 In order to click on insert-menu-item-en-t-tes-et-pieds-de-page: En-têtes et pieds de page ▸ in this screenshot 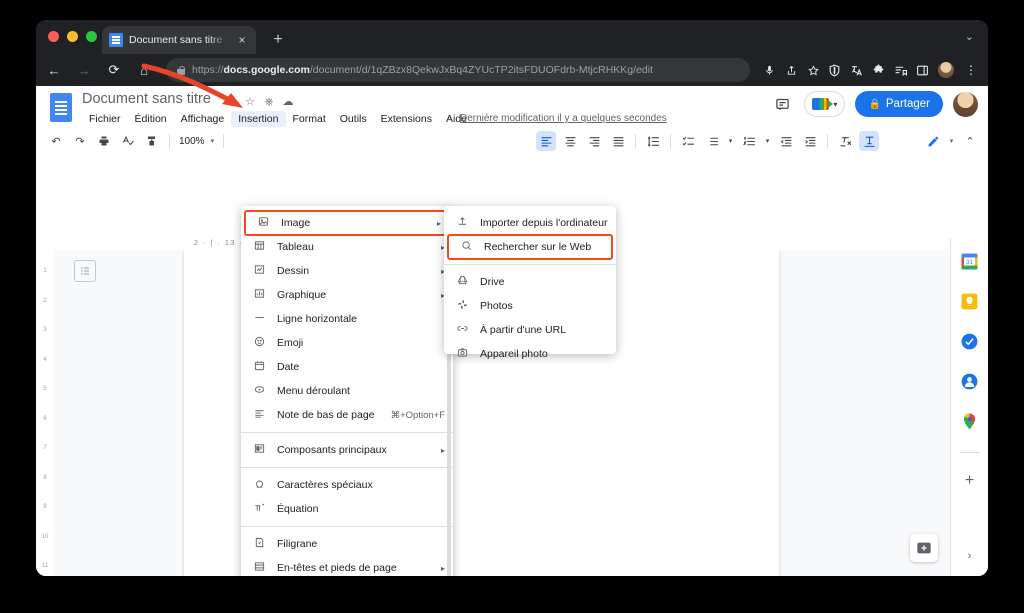, I will do `click(347, 566)`.